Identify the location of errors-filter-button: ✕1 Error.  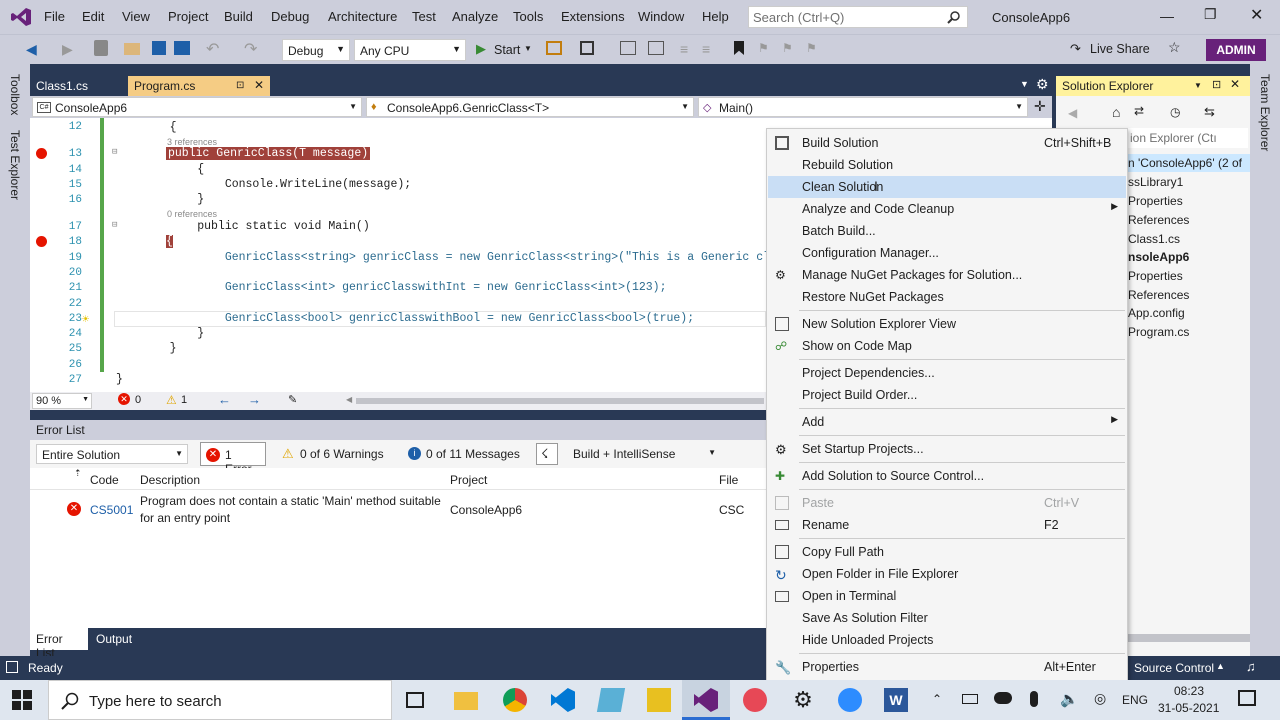
(233, 459).